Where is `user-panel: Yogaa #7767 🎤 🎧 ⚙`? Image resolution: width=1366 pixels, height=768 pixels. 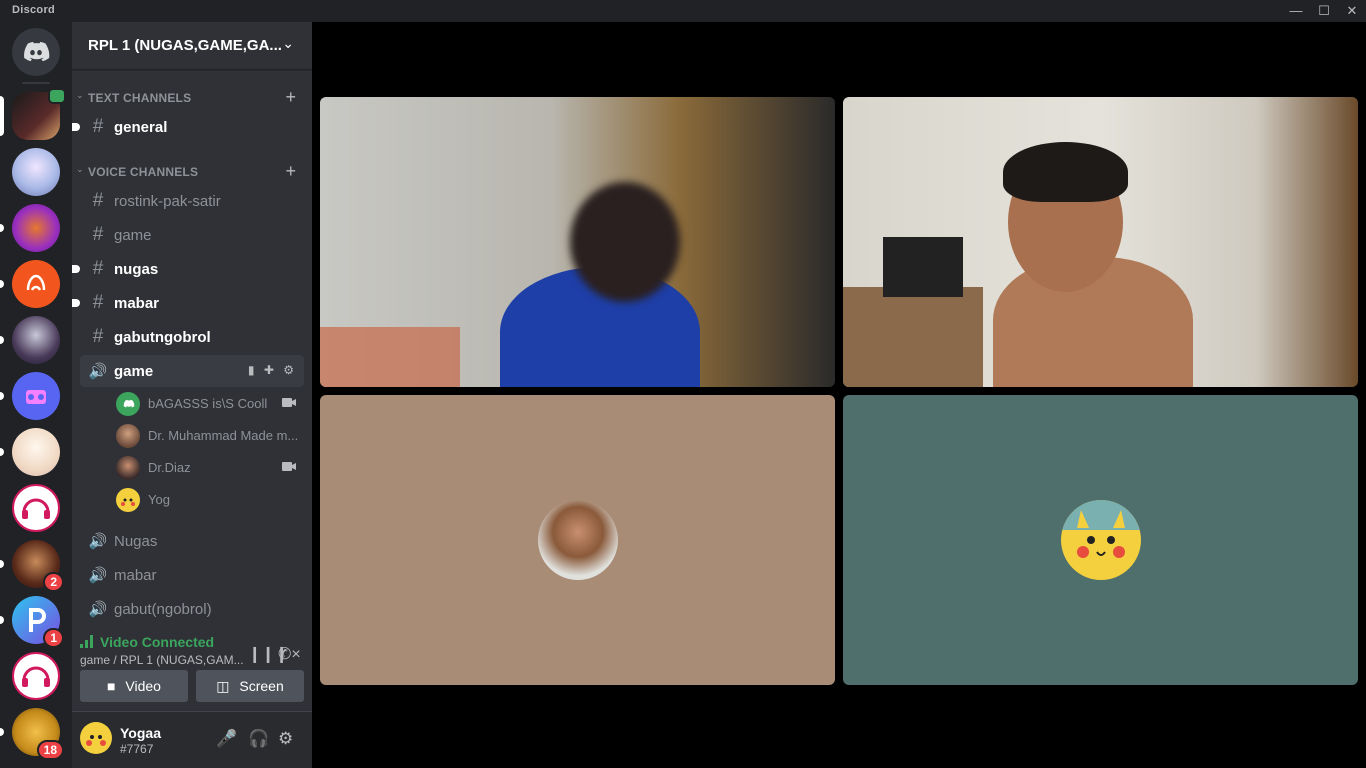
user-panel: Yogaa #7767 🎤 🎧 ⚙ is located at coordinates (192, 740).